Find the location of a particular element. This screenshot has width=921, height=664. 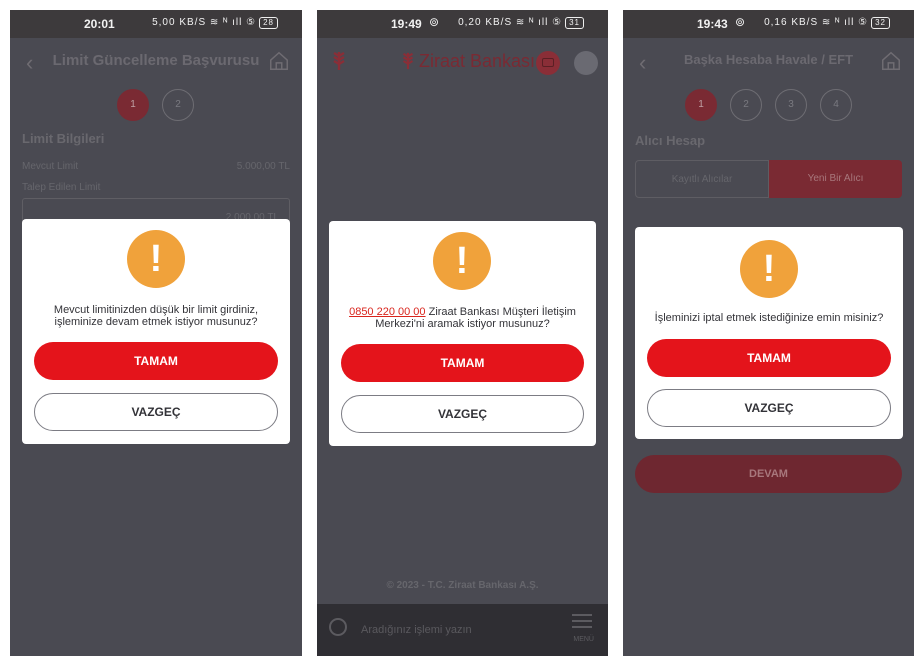

top-bar: ‹ Başka Hesaba Havale / EFT is located at coordinates (768, 62).